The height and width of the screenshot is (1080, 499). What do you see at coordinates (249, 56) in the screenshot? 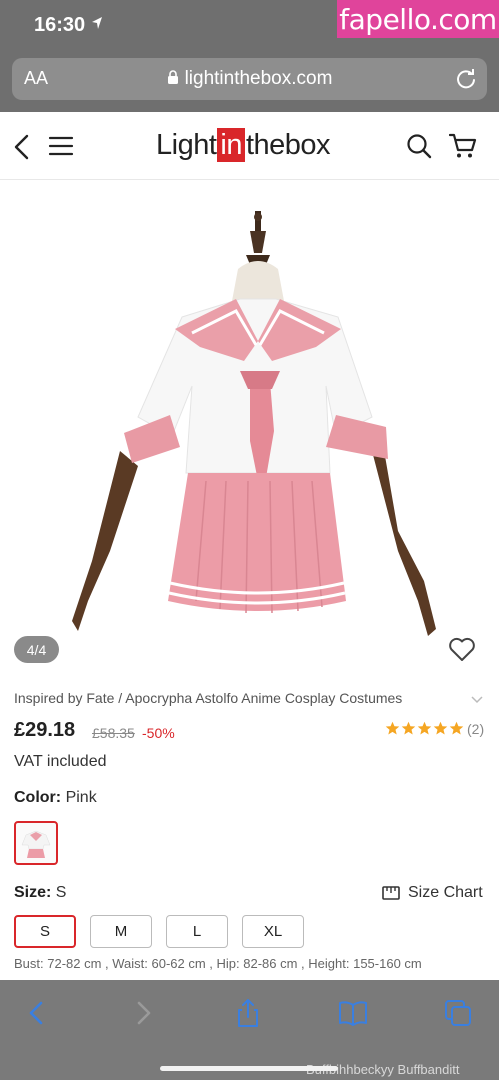
I see `browser-chrome: 16:30 fapello.com AA lightinthebox.com` at bounding box center [249, 56].